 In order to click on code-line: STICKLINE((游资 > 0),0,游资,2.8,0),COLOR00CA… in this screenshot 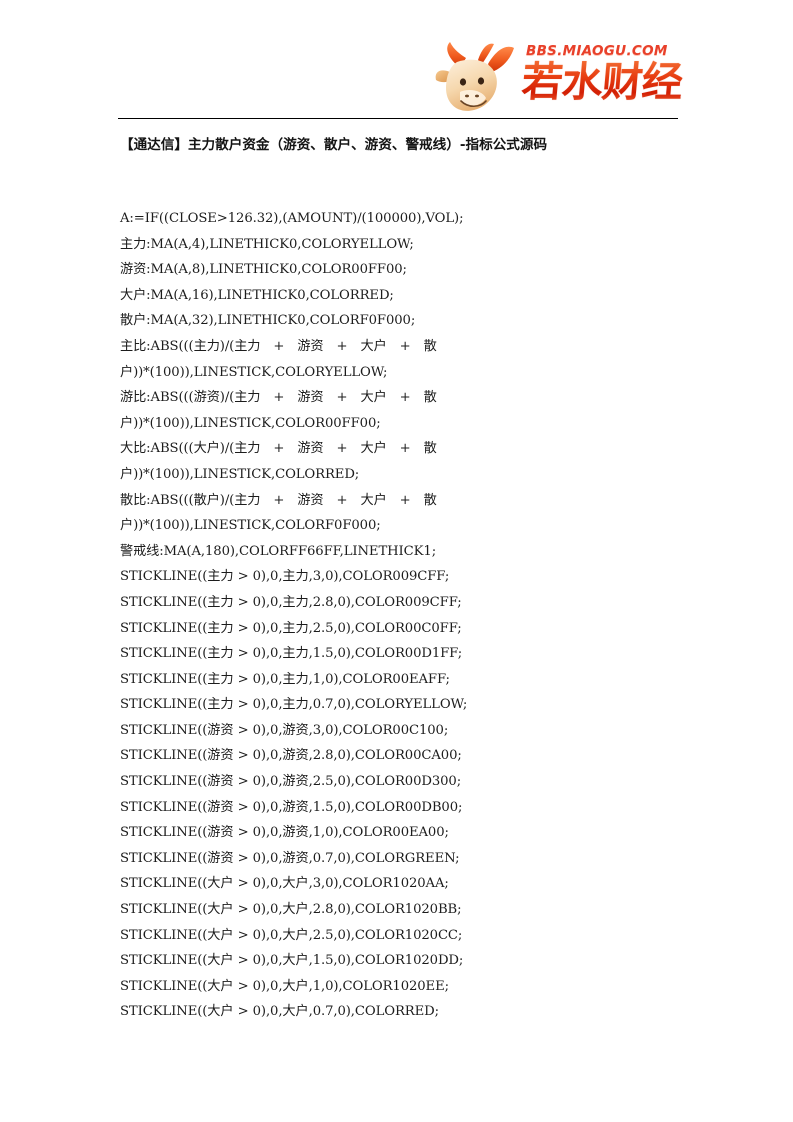, I will do `click(291, 756)`.